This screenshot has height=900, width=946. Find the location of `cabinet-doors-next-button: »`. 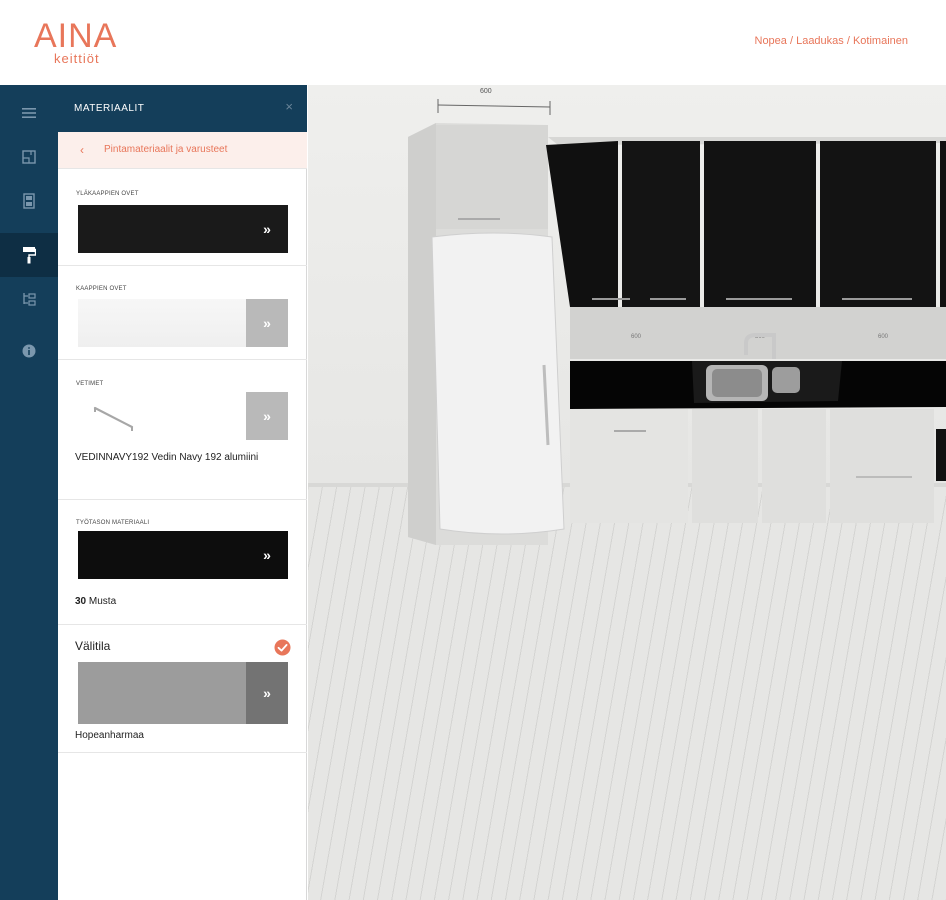

cabinet-doors-next-button: » is located at coordinates (267, 323).